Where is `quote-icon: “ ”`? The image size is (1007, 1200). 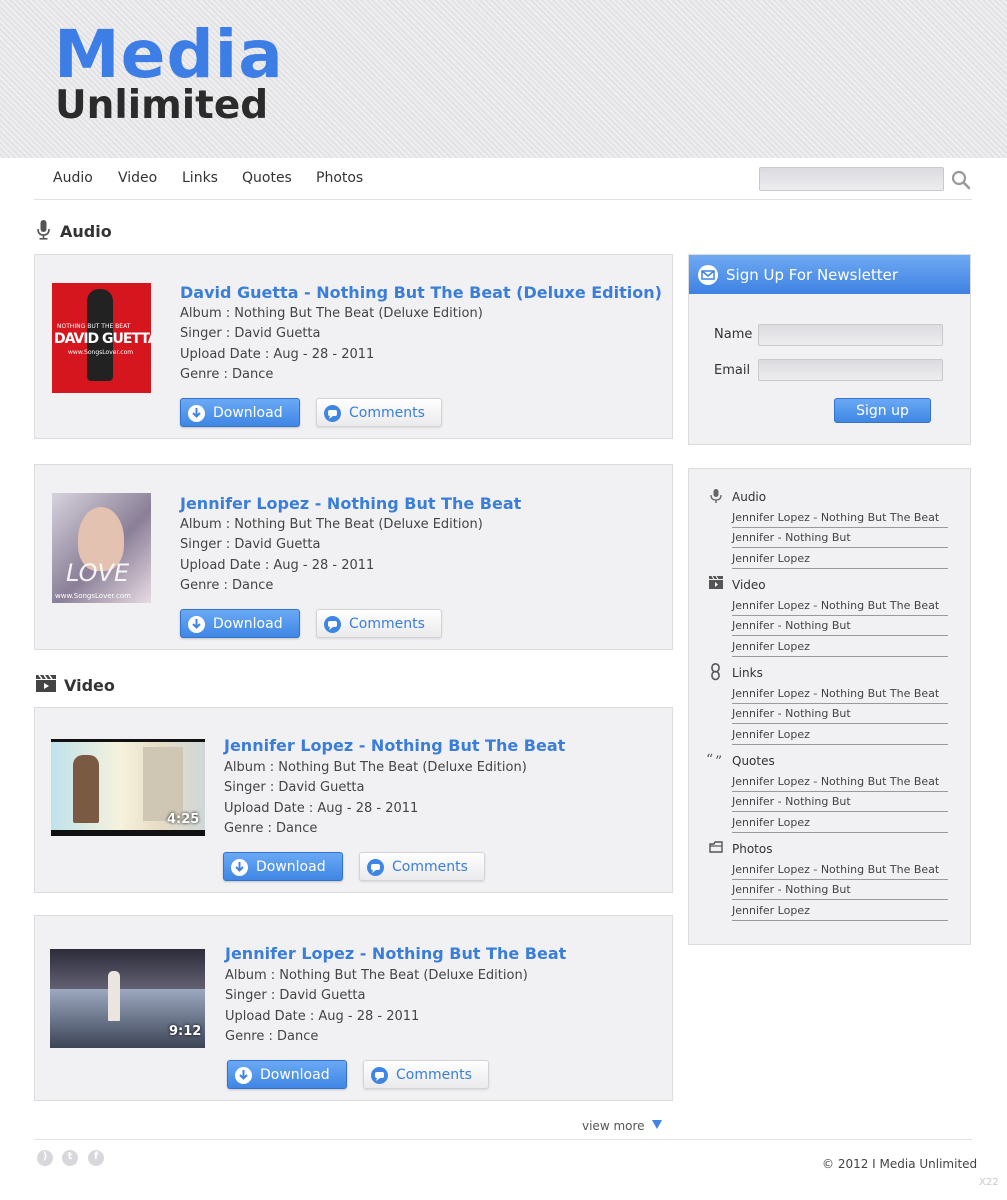 quote-icon: “ ” is located at coordinates (714, 759).